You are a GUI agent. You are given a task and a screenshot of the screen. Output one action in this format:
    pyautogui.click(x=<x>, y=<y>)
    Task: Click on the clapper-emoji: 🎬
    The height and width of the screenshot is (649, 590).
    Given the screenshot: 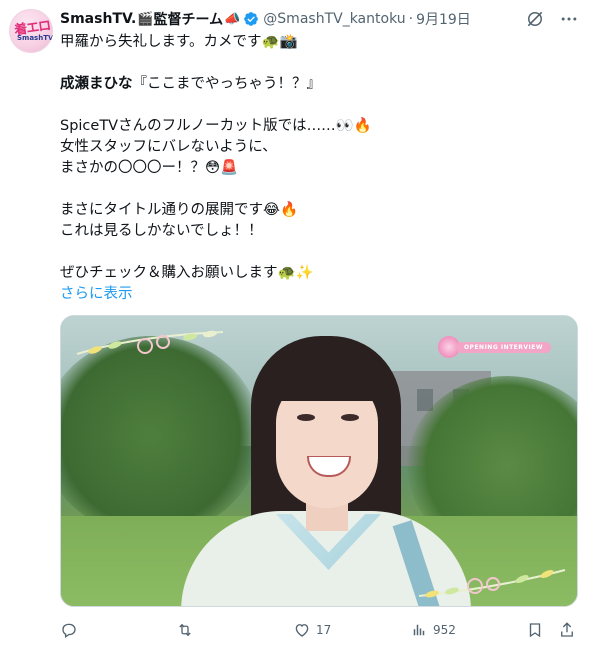 What is the action you would take?
    pyautogui.click(x=145, y=19)
    